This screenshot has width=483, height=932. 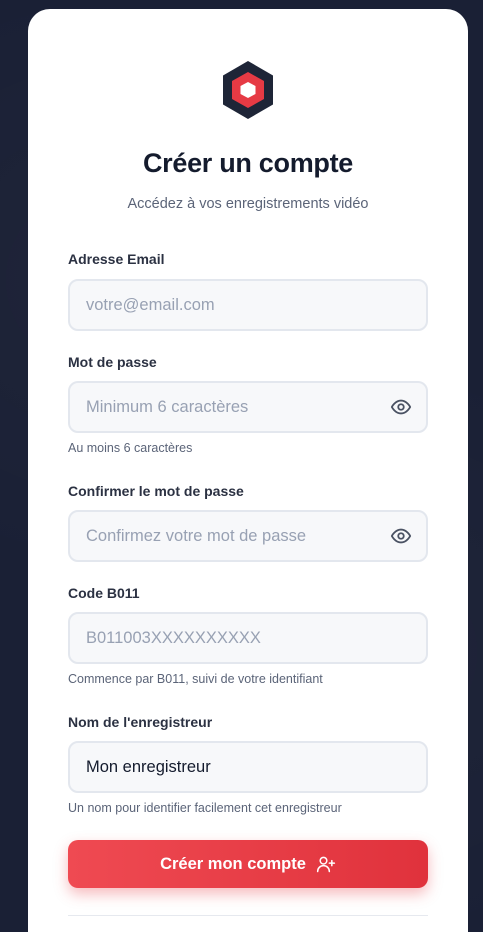 I want to click on email-label: Adresse Email, so click(x=116, y=259).